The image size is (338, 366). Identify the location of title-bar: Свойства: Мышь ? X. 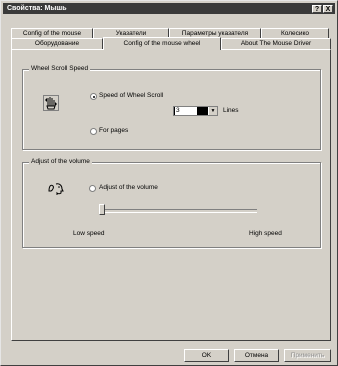
(169, 8).